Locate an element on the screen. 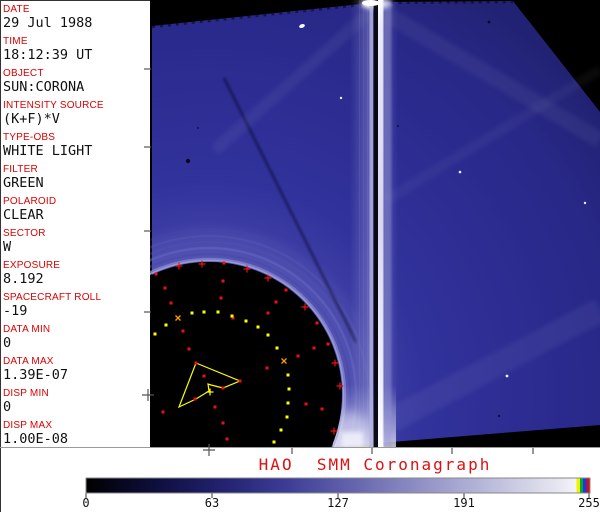 The height and width of the screenshot is (512, 600). metadata-field-data-min: DATA MIN 0 is located at coordinates (76, 337).